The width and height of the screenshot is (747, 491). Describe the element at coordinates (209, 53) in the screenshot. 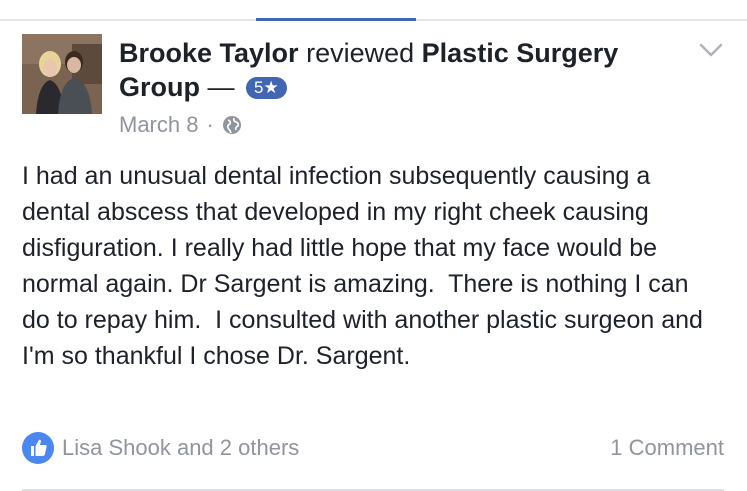

I see `reviewer-name: Brooke Taylor` at that location.